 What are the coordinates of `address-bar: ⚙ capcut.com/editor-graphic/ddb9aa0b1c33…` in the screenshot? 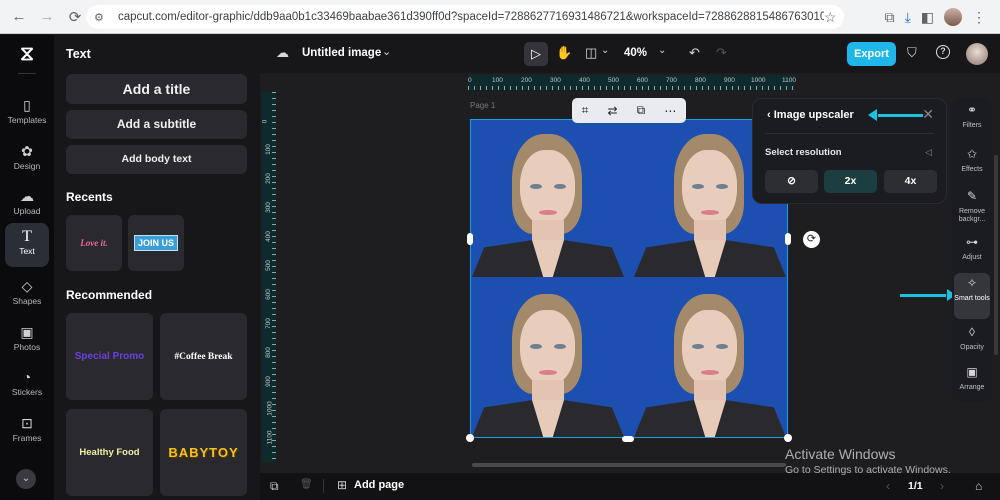 It's located at (465, 17).